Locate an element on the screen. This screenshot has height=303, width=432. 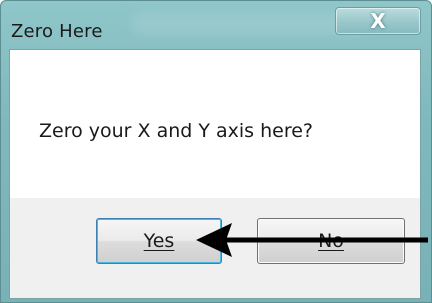
close-icon: X is located at coordinates (378, 21).